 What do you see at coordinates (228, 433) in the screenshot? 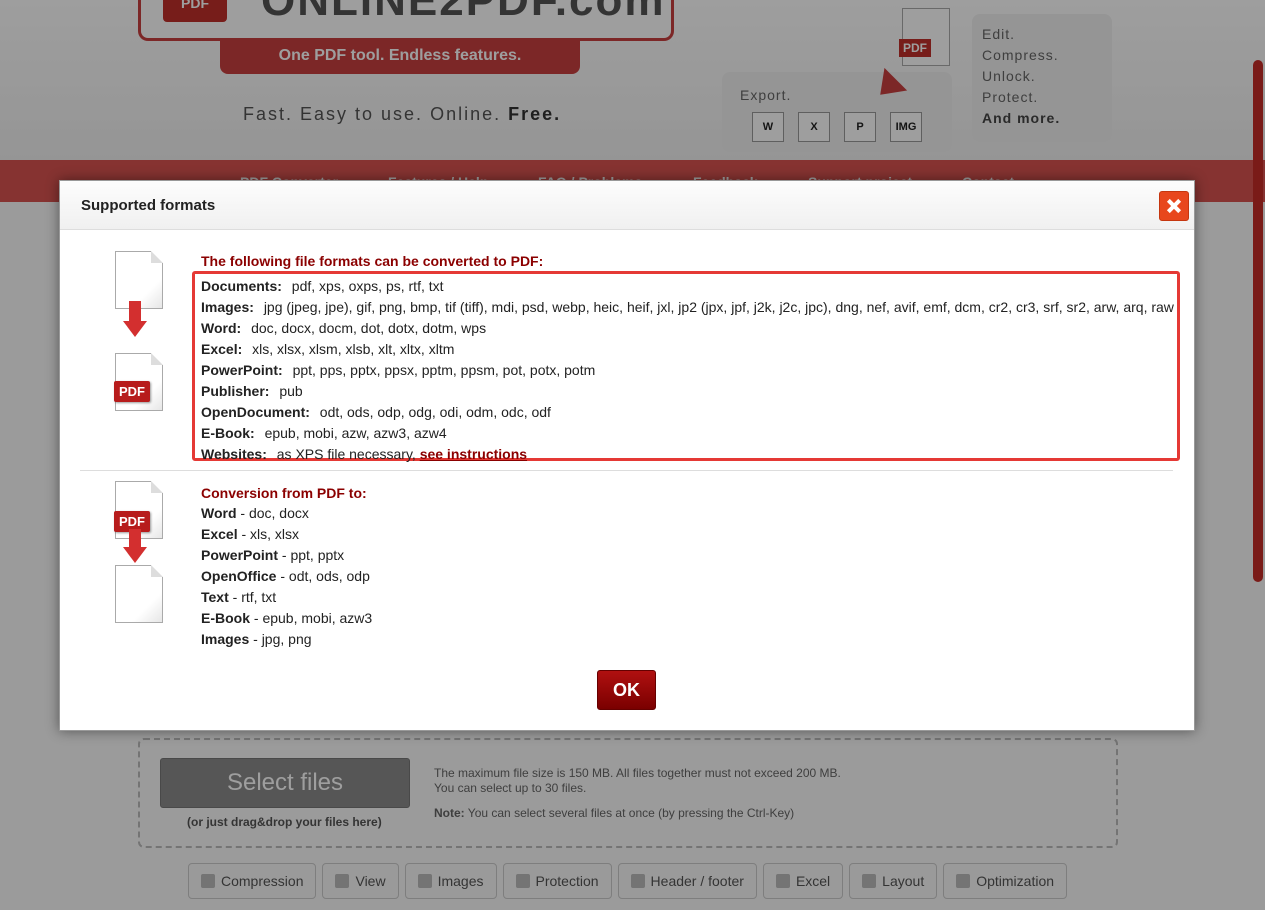
I see `format-label: E-Book:` at bounding box center [228, 433].